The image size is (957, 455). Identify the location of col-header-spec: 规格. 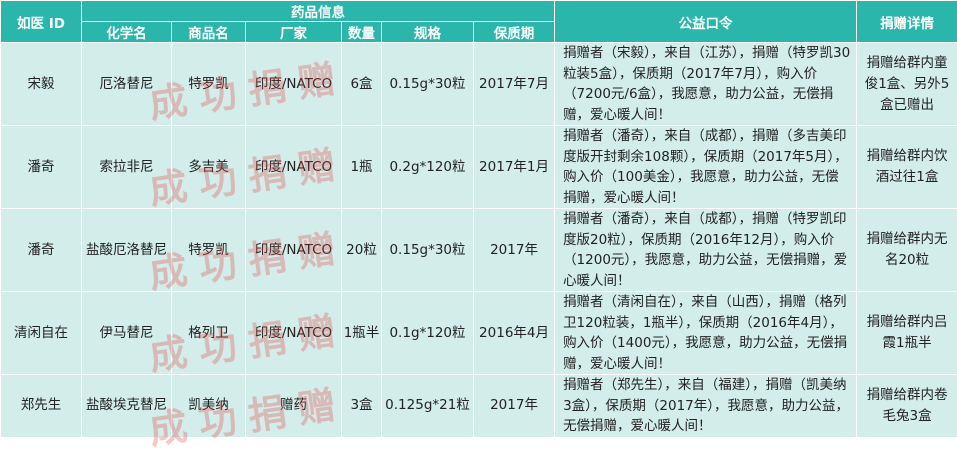
(428, 32).